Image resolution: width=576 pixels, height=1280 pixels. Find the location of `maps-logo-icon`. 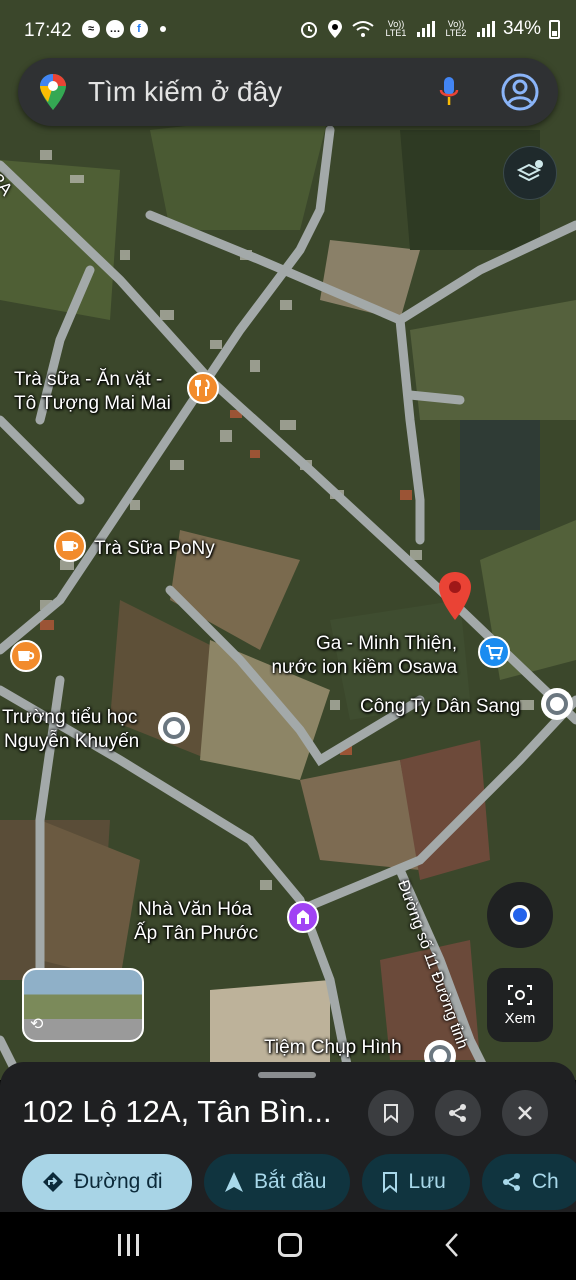

maps-logo-icon is located at coordinates (53, 92).